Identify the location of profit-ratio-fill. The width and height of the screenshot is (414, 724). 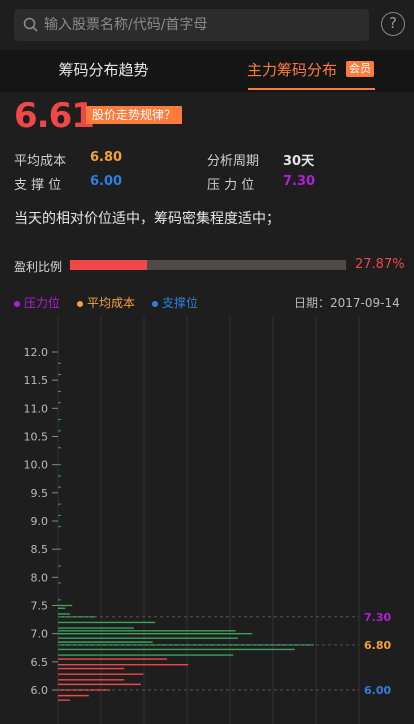
(108, 265).